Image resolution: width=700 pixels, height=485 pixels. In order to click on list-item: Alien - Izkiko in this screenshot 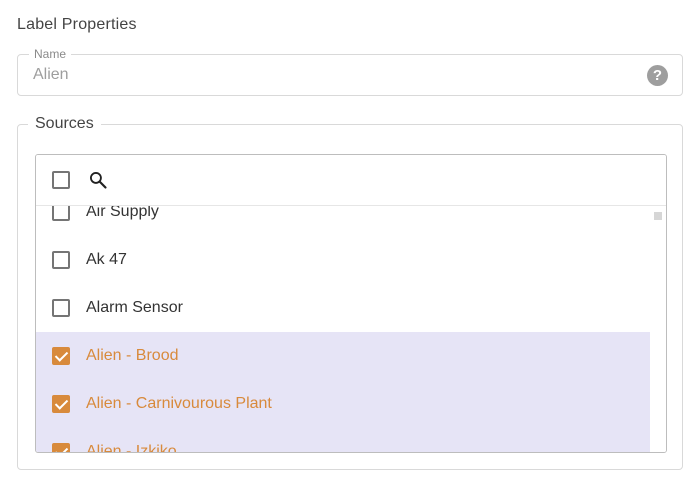, I will do `click(343, 440)`.